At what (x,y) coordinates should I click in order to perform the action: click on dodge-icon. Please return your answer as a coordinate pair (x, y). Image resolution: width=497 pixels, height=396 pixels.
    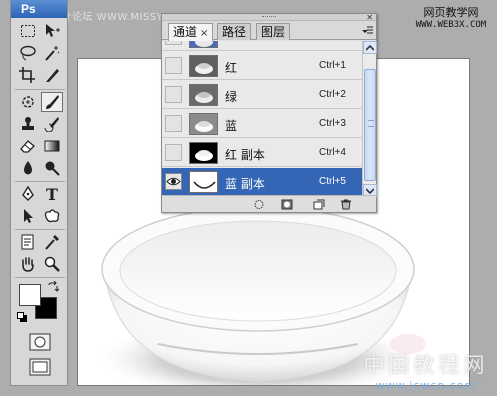
    Looking at the image, I should click on (52, 168).